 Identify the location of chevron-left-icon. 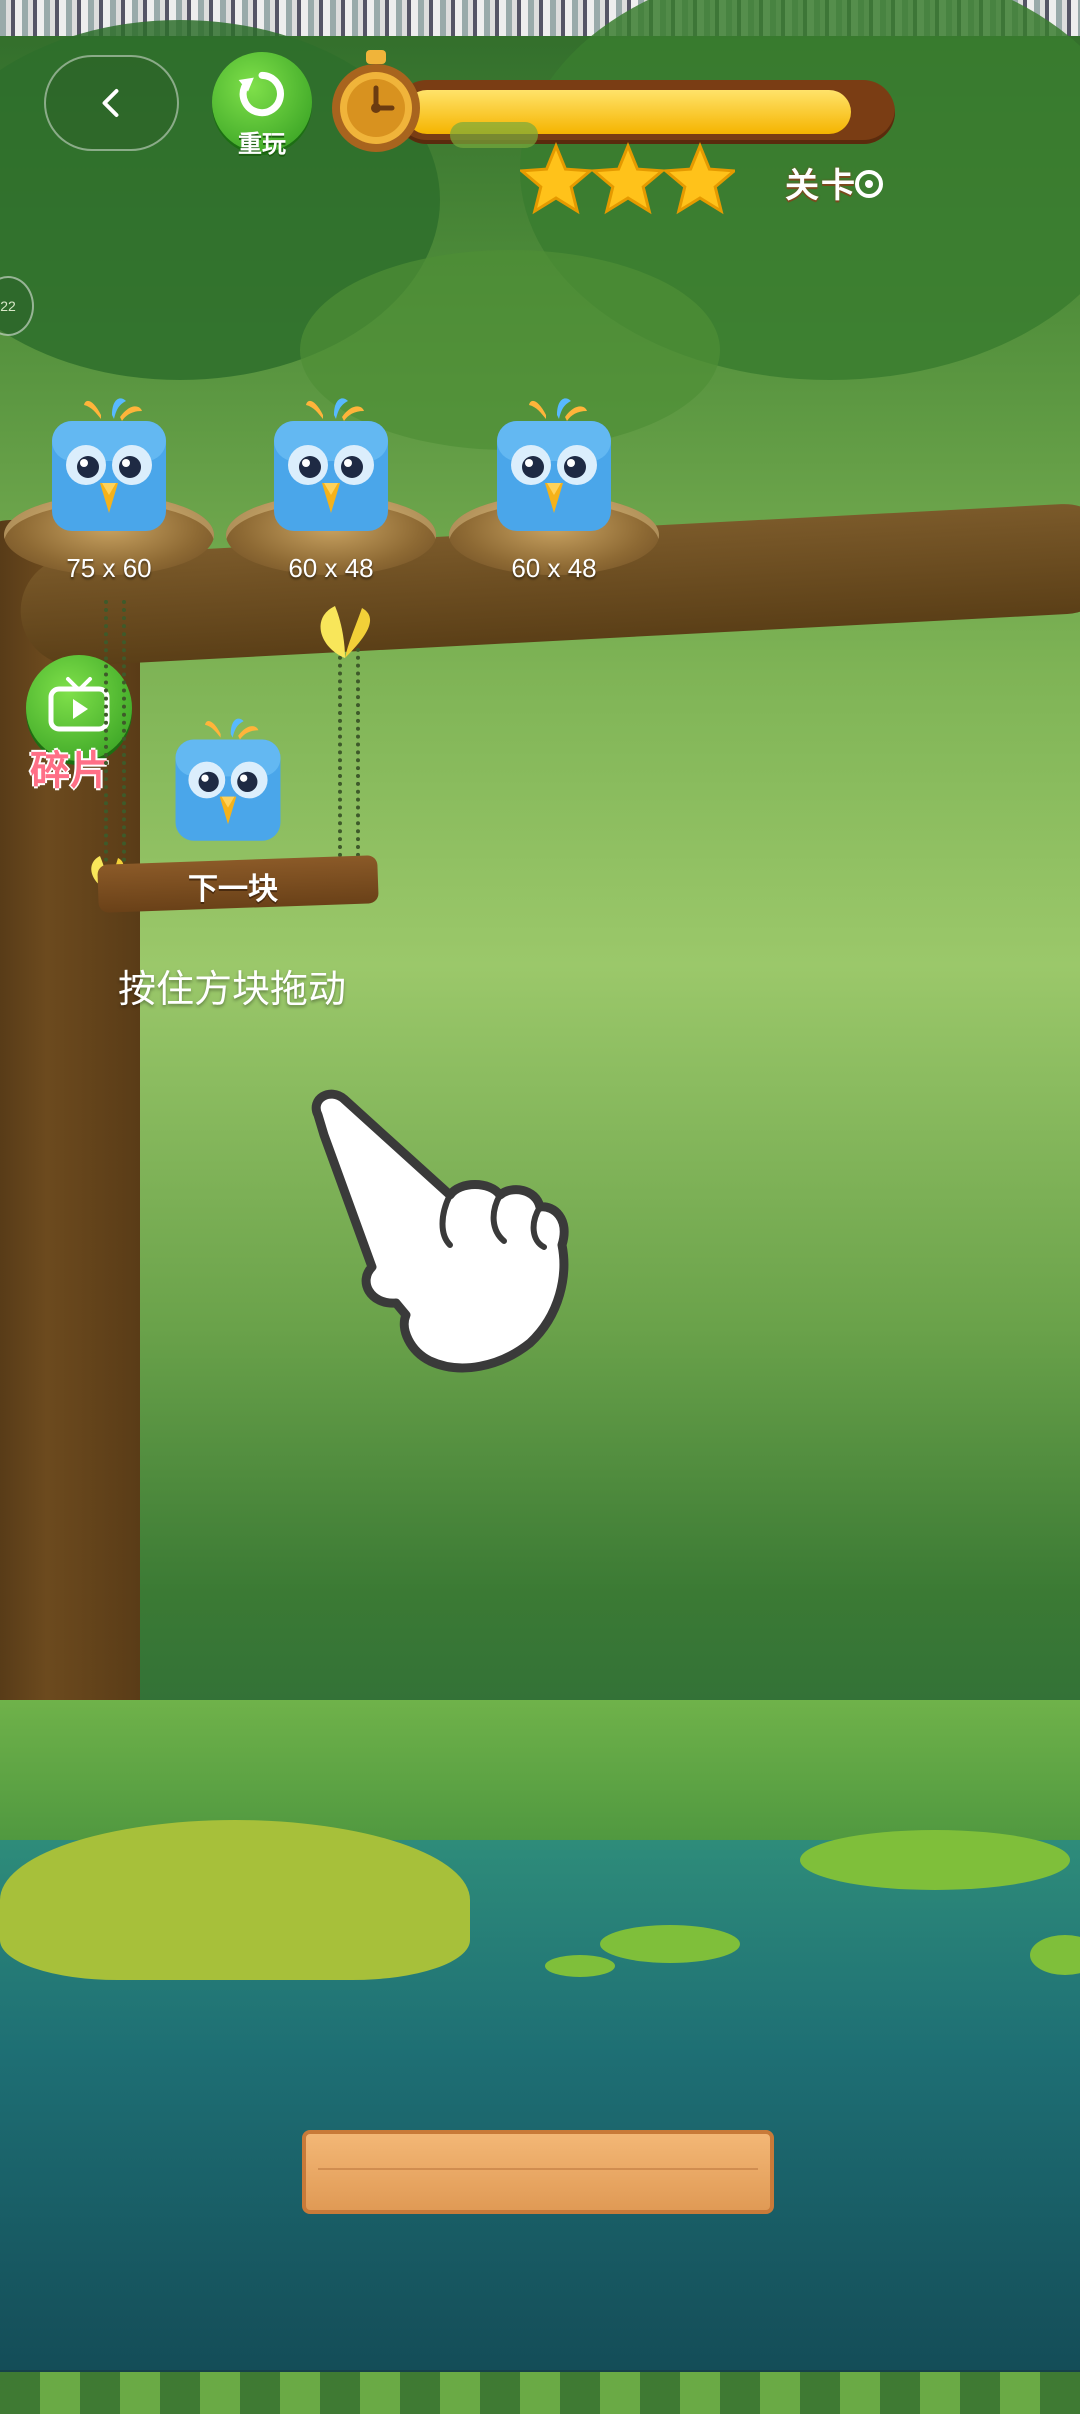
(110, 103).